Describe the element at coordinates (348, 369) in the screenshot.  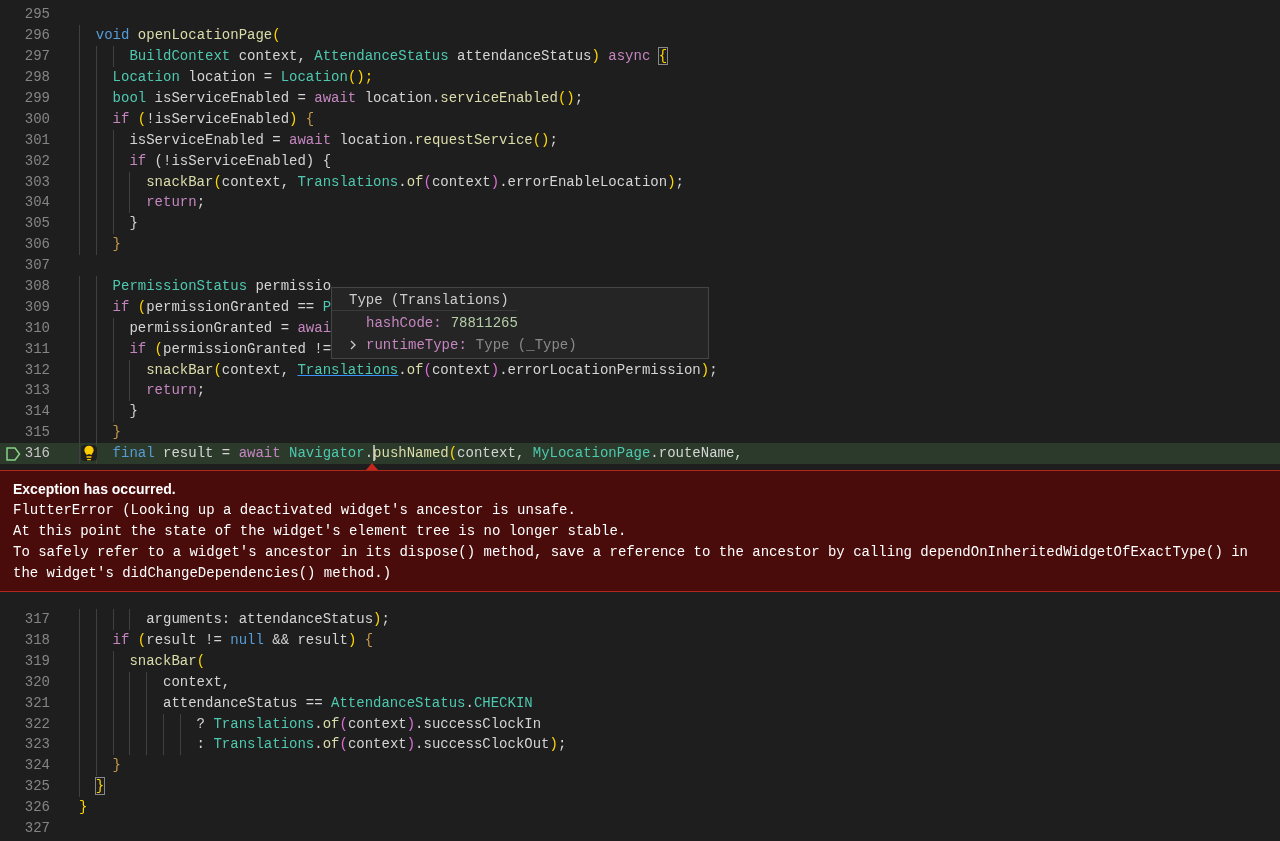
I see `code-link: Translations` at that location.